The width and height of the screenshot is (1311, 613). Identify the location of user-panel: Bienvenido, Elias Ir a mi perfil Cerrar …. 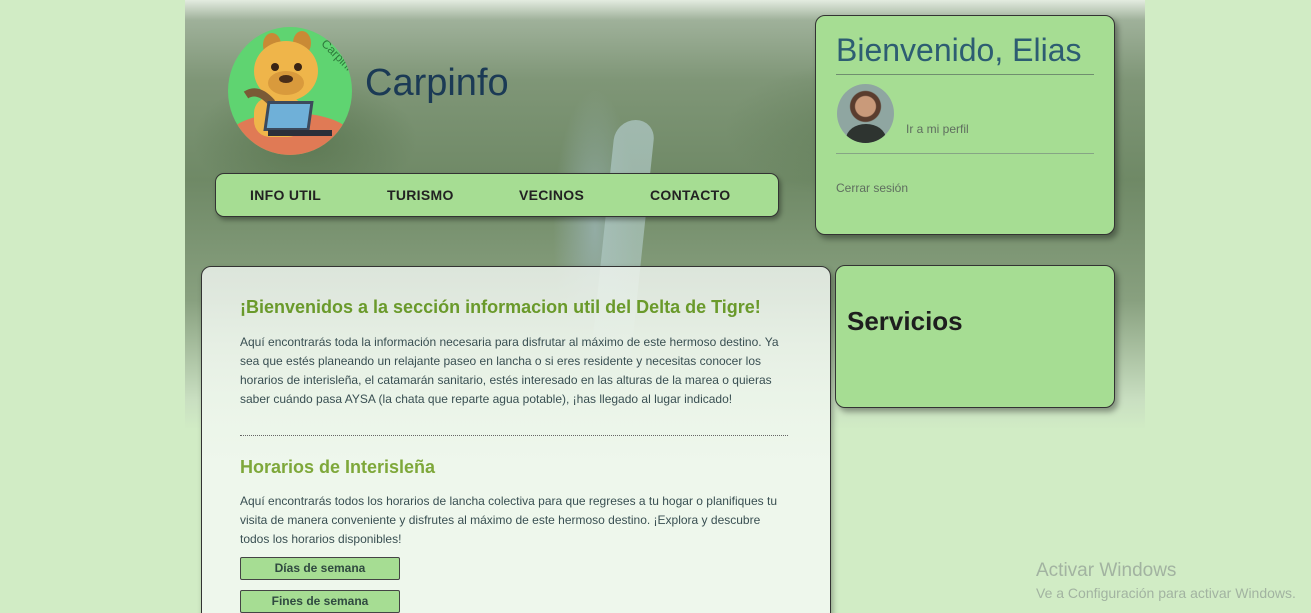
(965, 125).